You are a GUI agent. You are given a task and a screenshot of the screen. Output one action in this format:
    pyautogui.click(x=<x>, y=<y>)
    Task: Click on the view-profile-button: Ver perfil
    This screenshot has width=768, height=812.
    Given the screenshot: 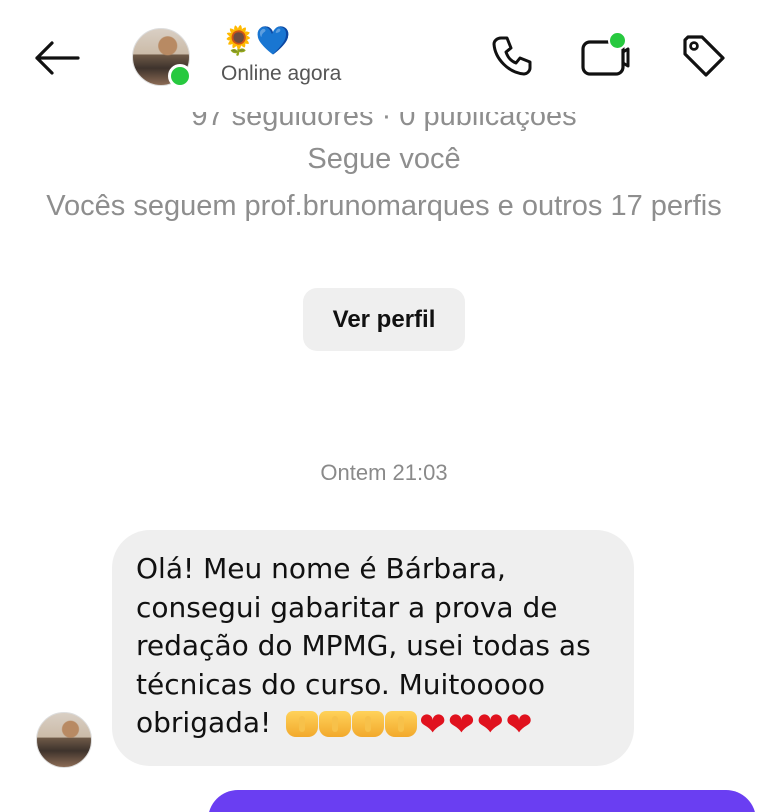 What is the action you would take?
    pyautogui.click(x=384, y=319)
    